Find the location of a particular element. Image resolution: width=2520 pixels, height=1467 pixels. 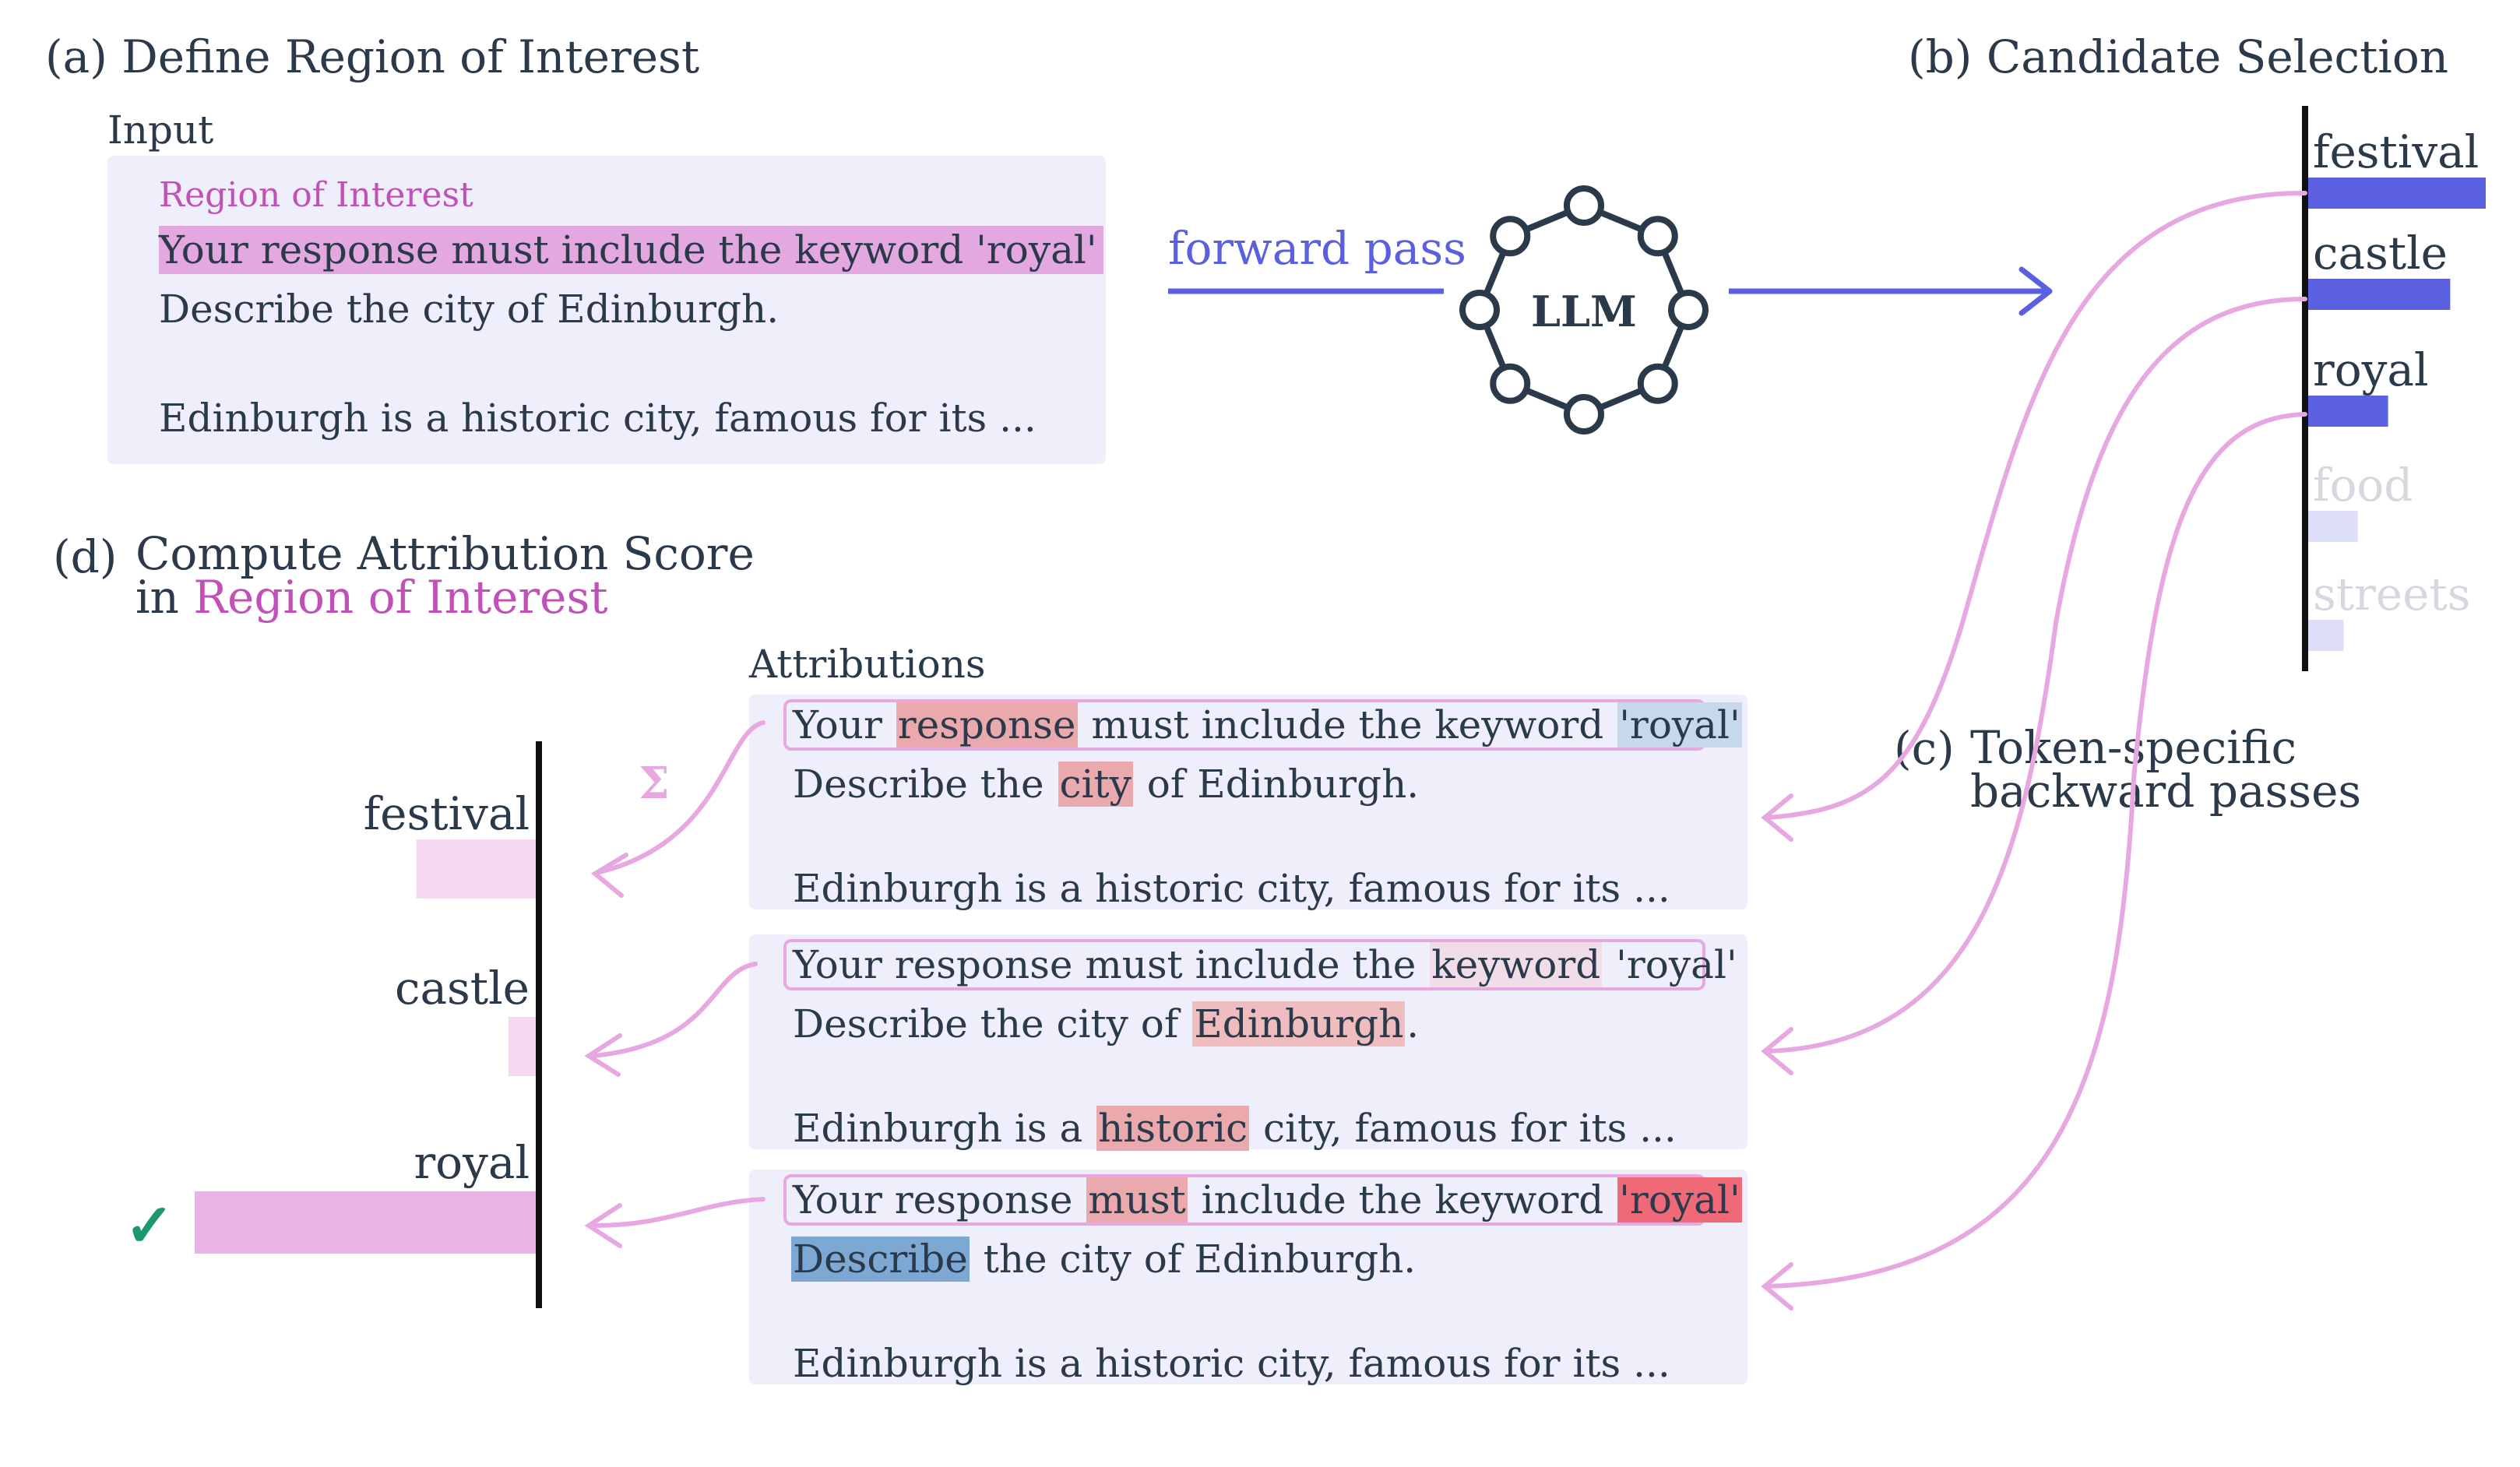

candidate-bar-food is located at coordinates (2333, 526).